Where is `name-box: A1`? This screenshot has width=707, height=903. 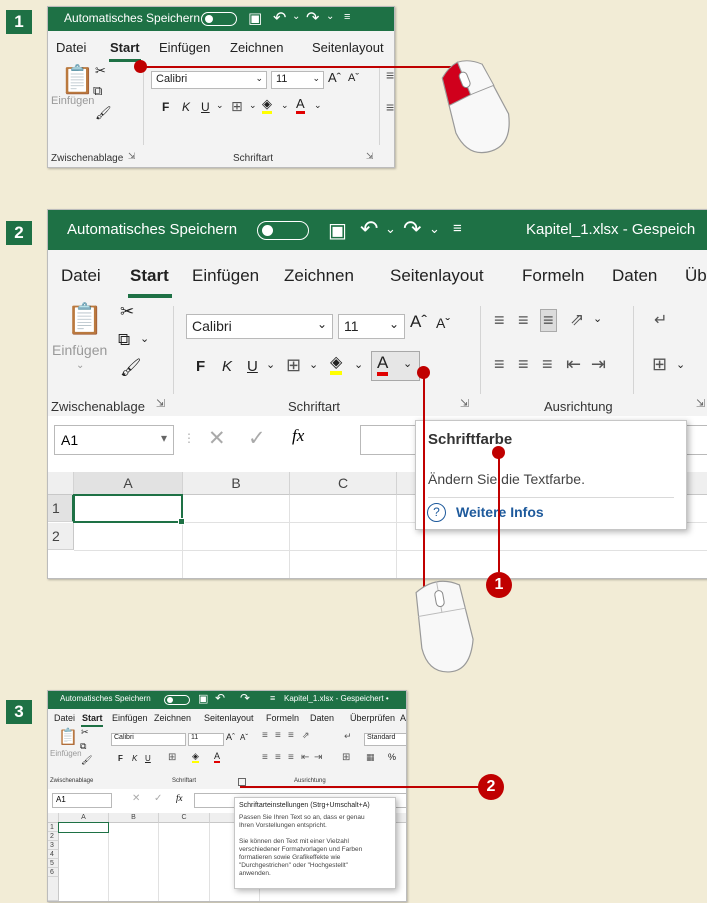
name-box: A1 is located at coordinates (82, 800).